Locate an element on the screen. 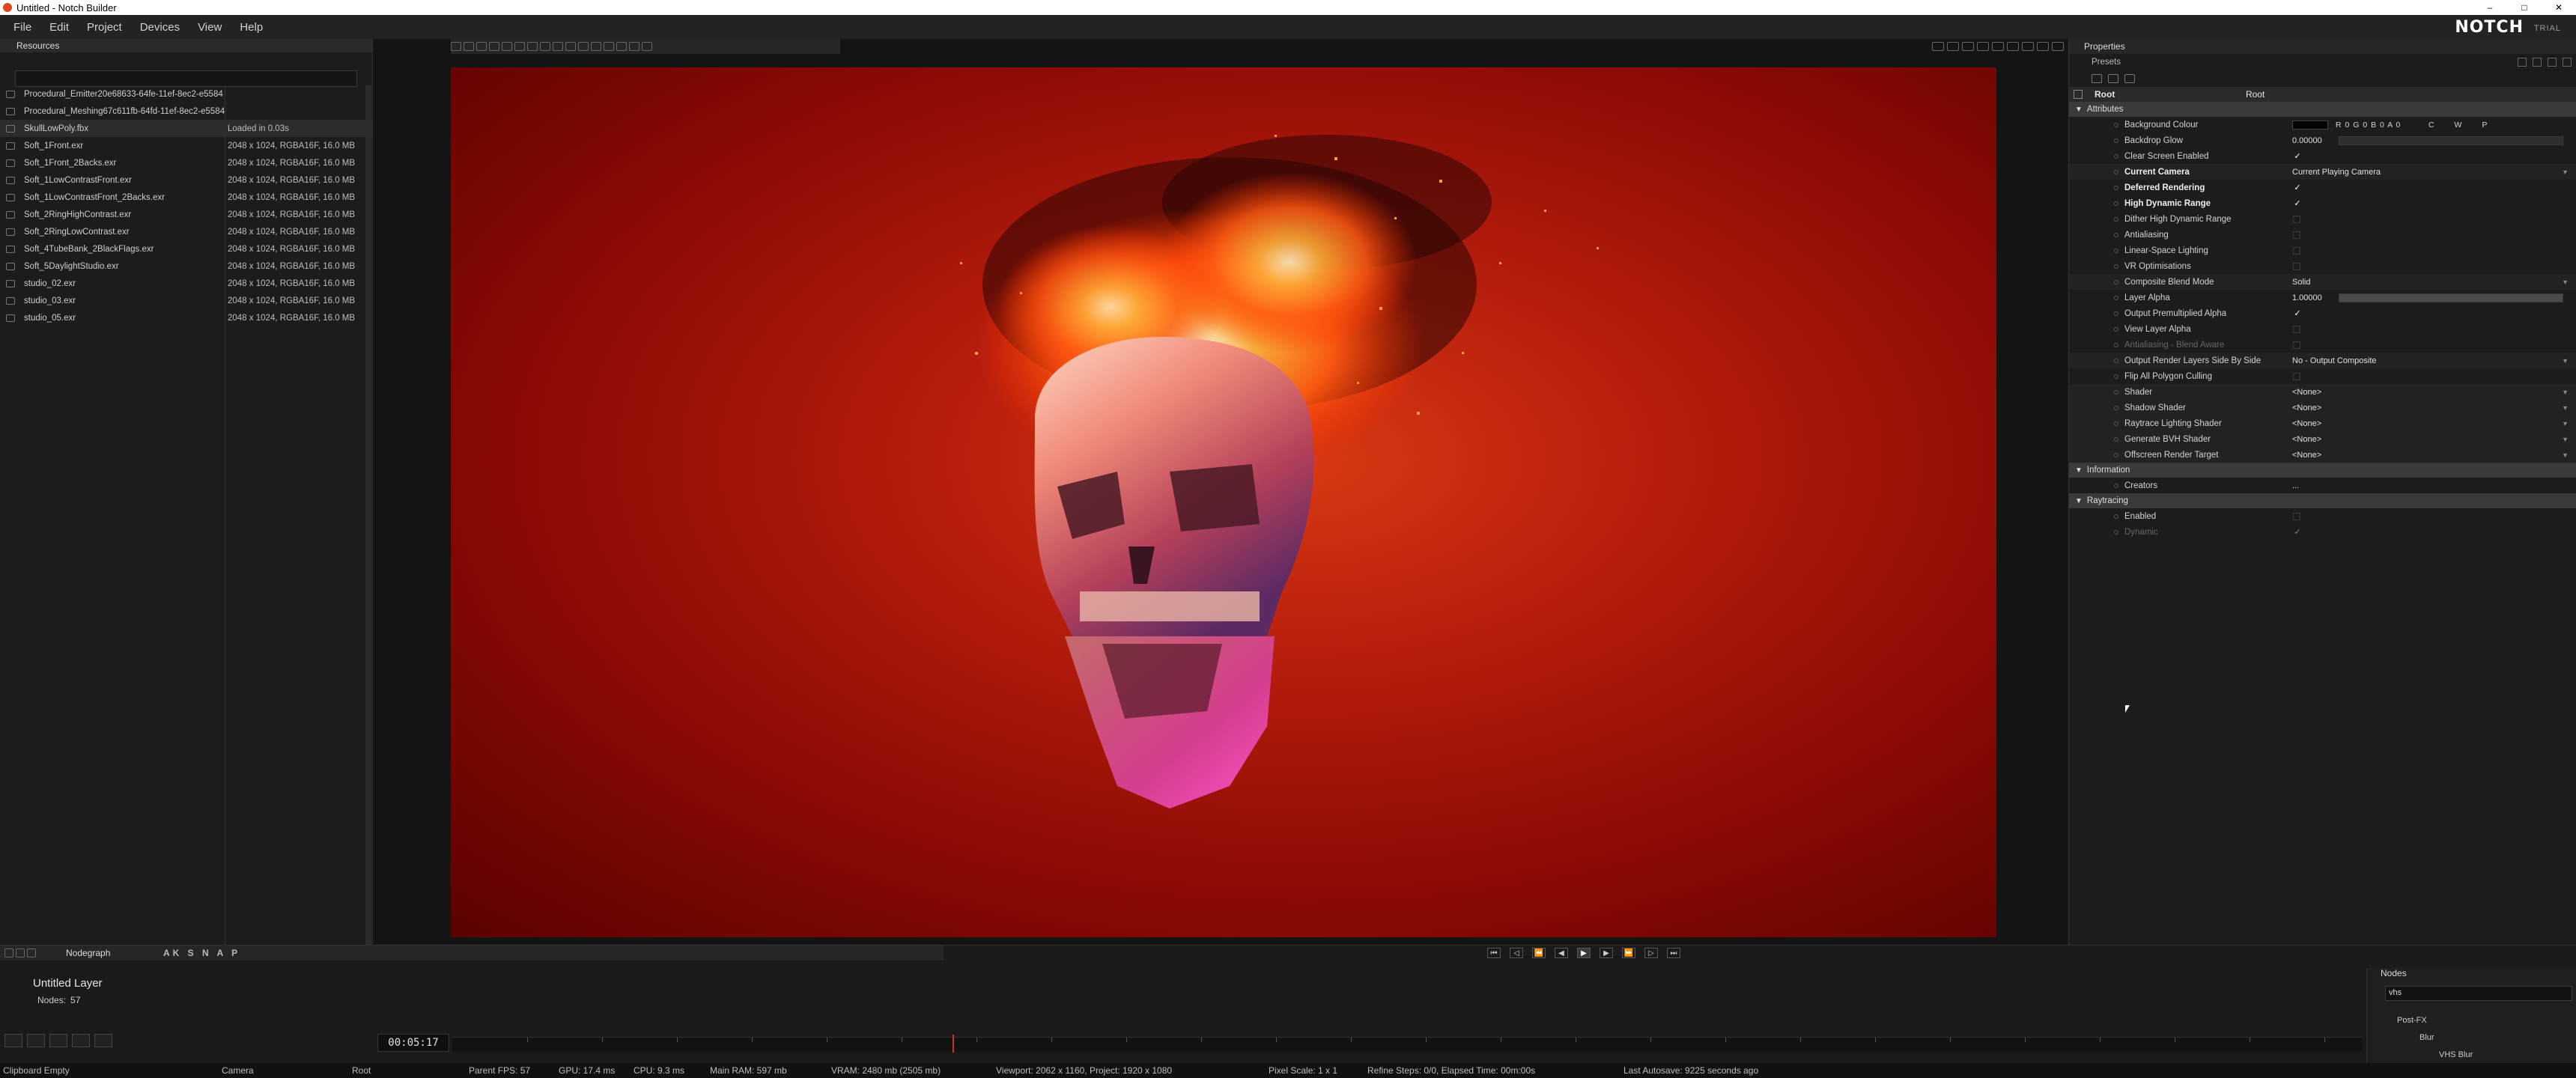  prop-dither-hdr: Dither High Dynamic Range is located at coordinates (2322, 219).